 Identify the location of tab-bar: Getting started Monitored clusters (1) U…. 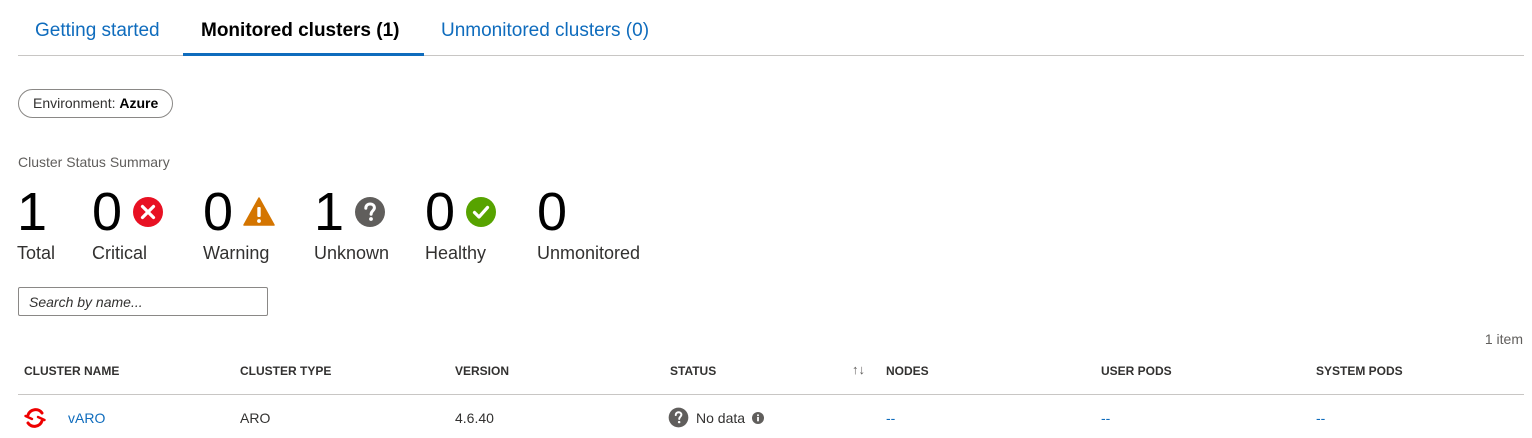
(771, 28).